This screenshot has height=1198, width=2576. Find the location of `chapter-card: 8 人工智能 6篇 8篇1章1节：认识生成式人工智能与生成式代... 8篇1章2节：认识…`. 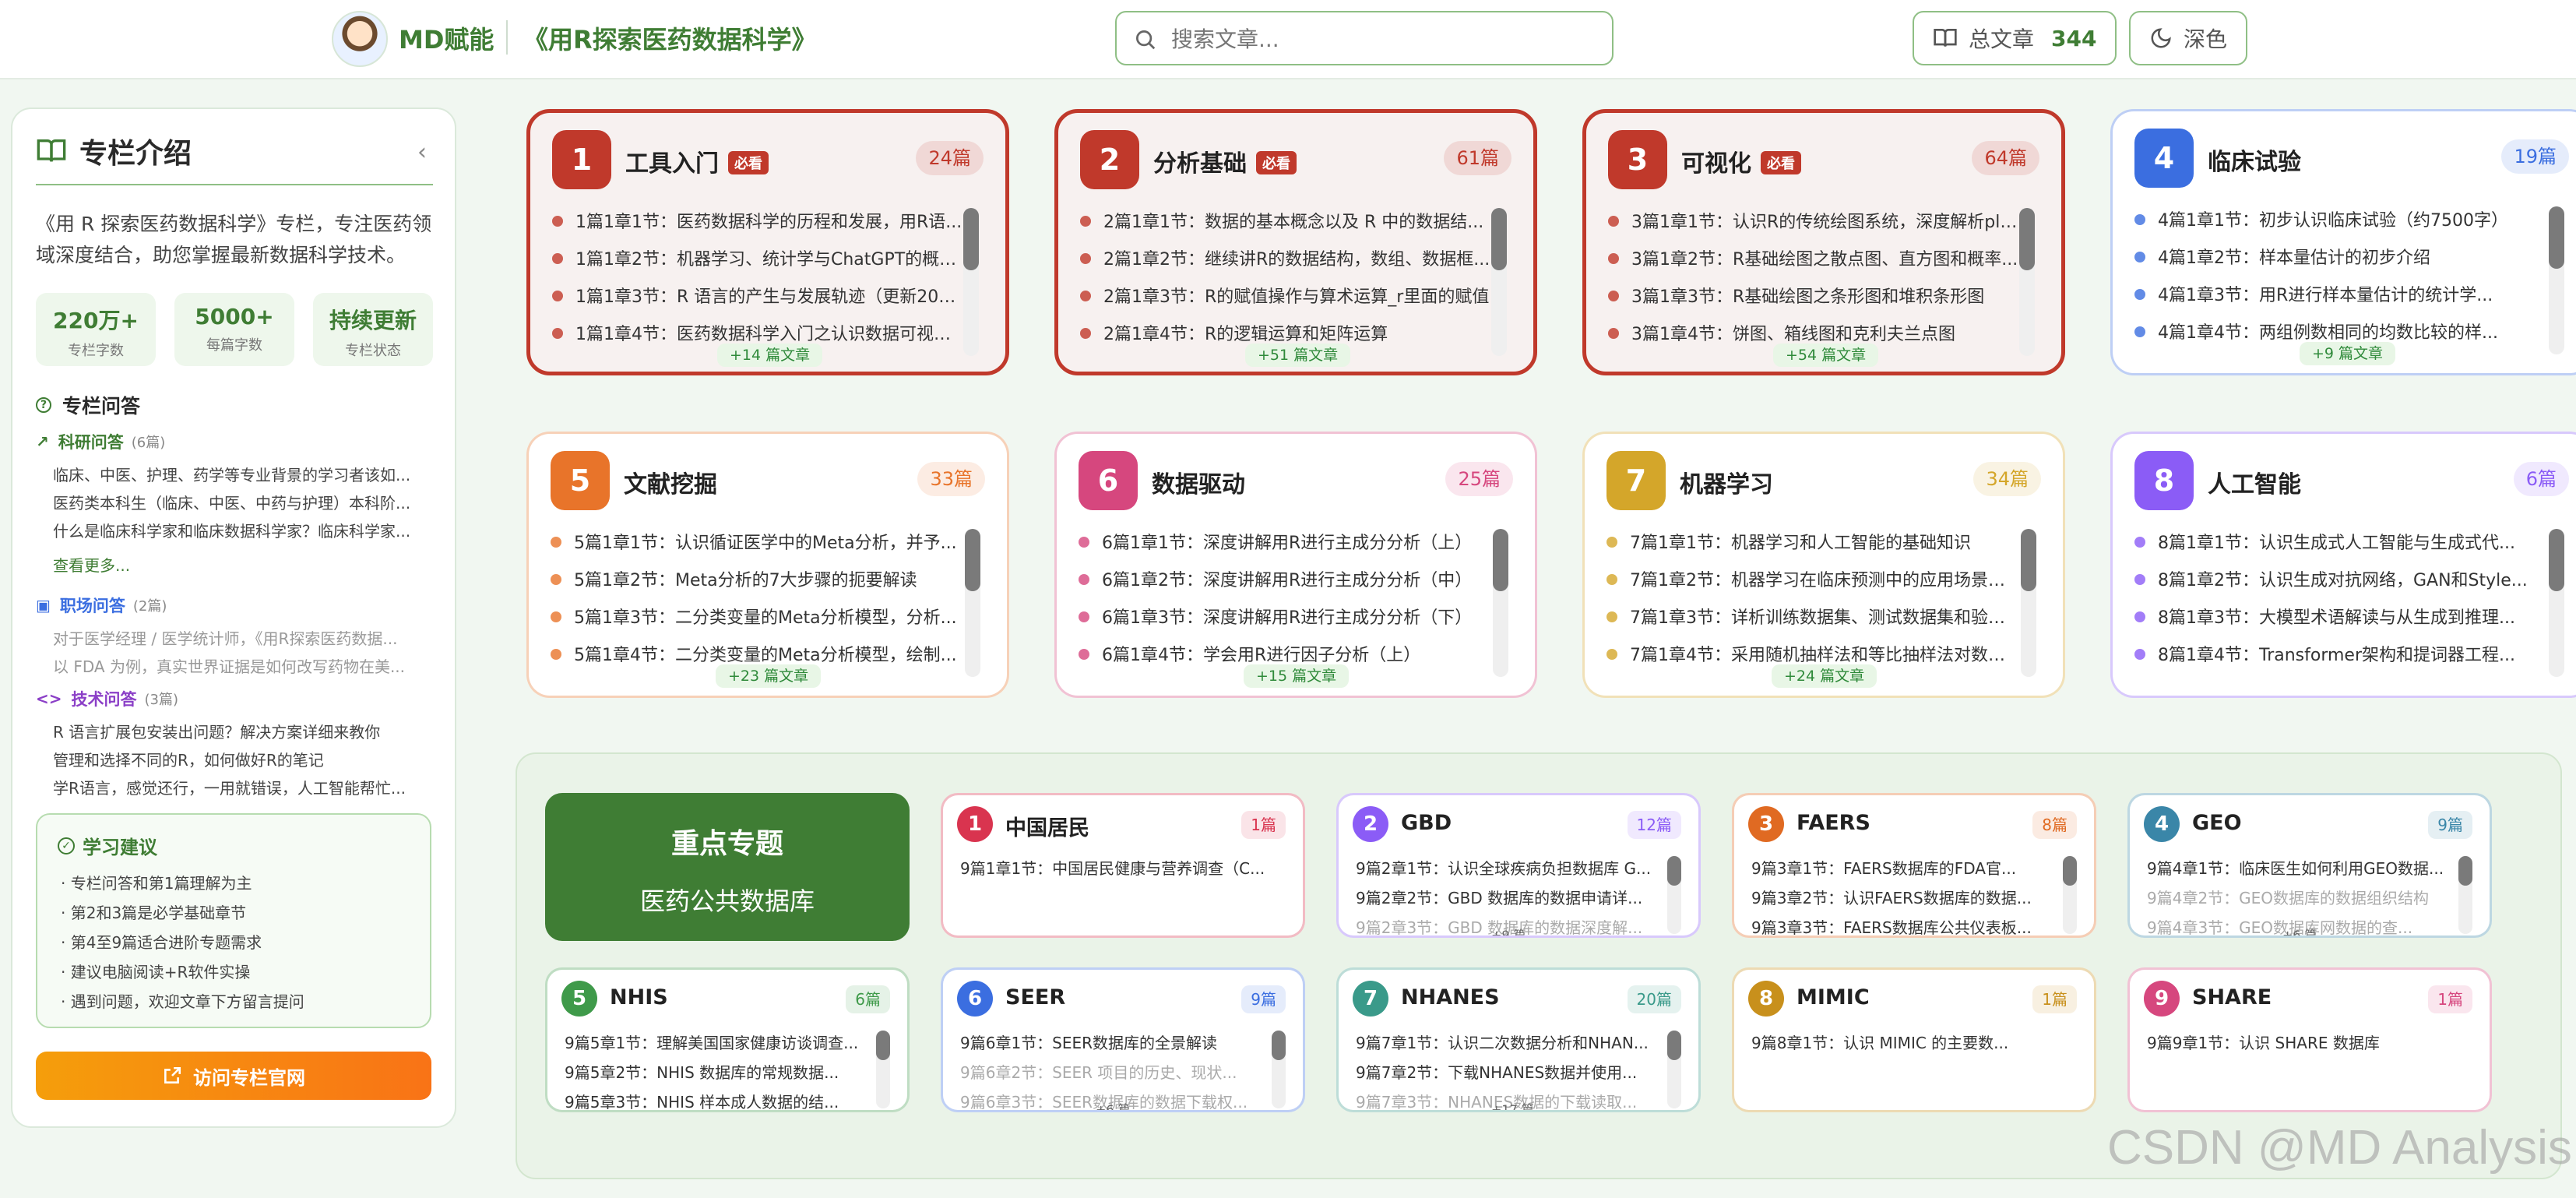

chapter-card: 8 人工智能 6篇 8篇1章1节：认识生成式人工智能与生成式代... 8篇1章2节：认识… is located at coordinates (2343, 565).